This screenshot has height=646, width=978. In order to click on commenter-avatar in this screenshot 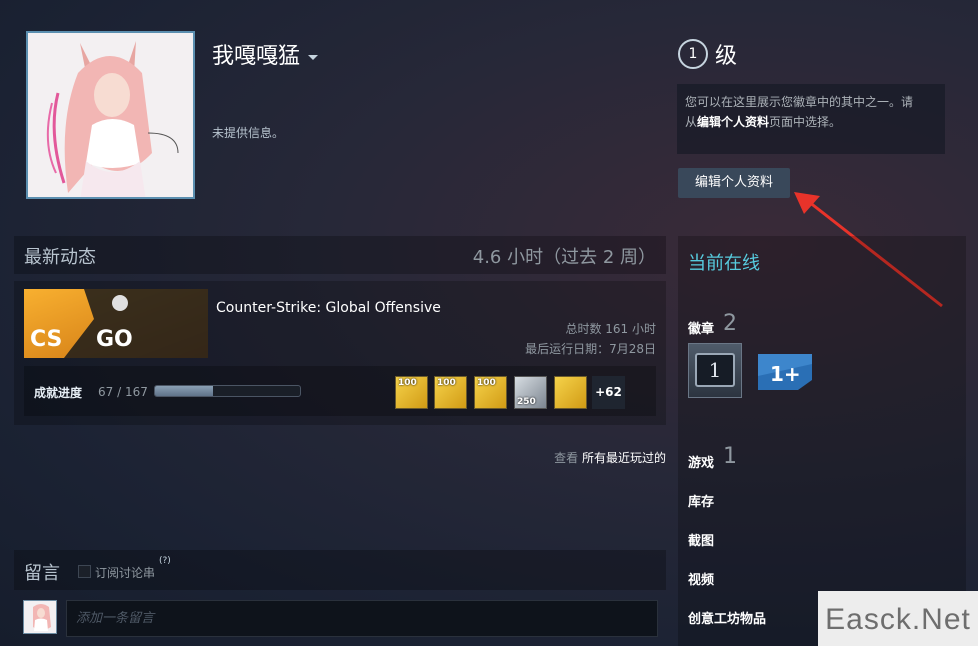, I will do `click(40, 617)`.